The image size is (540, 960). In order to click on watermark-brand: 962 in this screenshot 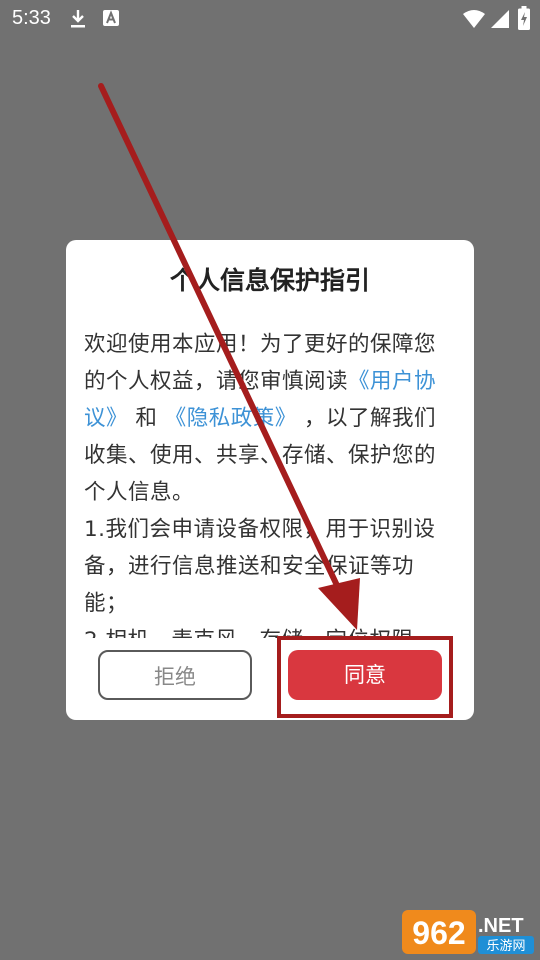, I will do `click(438, 933)`.